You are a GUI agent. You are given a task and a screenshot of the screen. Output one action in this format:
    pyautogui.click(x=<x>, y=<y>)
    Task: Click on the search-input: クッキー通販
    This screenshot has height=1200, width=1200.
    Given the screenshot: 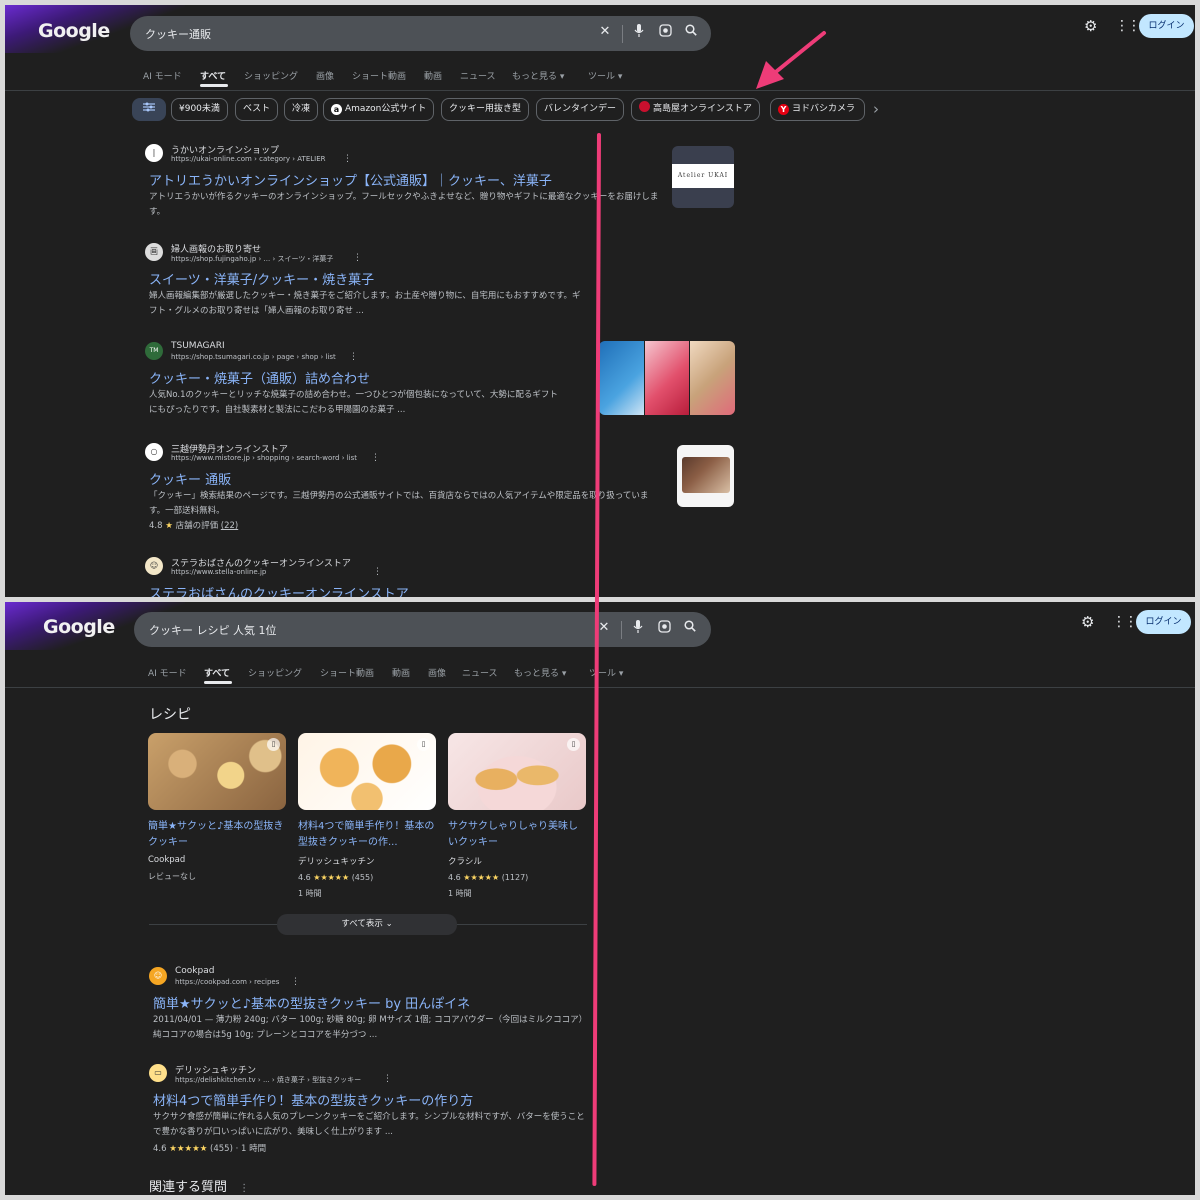 What is the action you would take?
    pyautogui.click(x=178, y=34)
    